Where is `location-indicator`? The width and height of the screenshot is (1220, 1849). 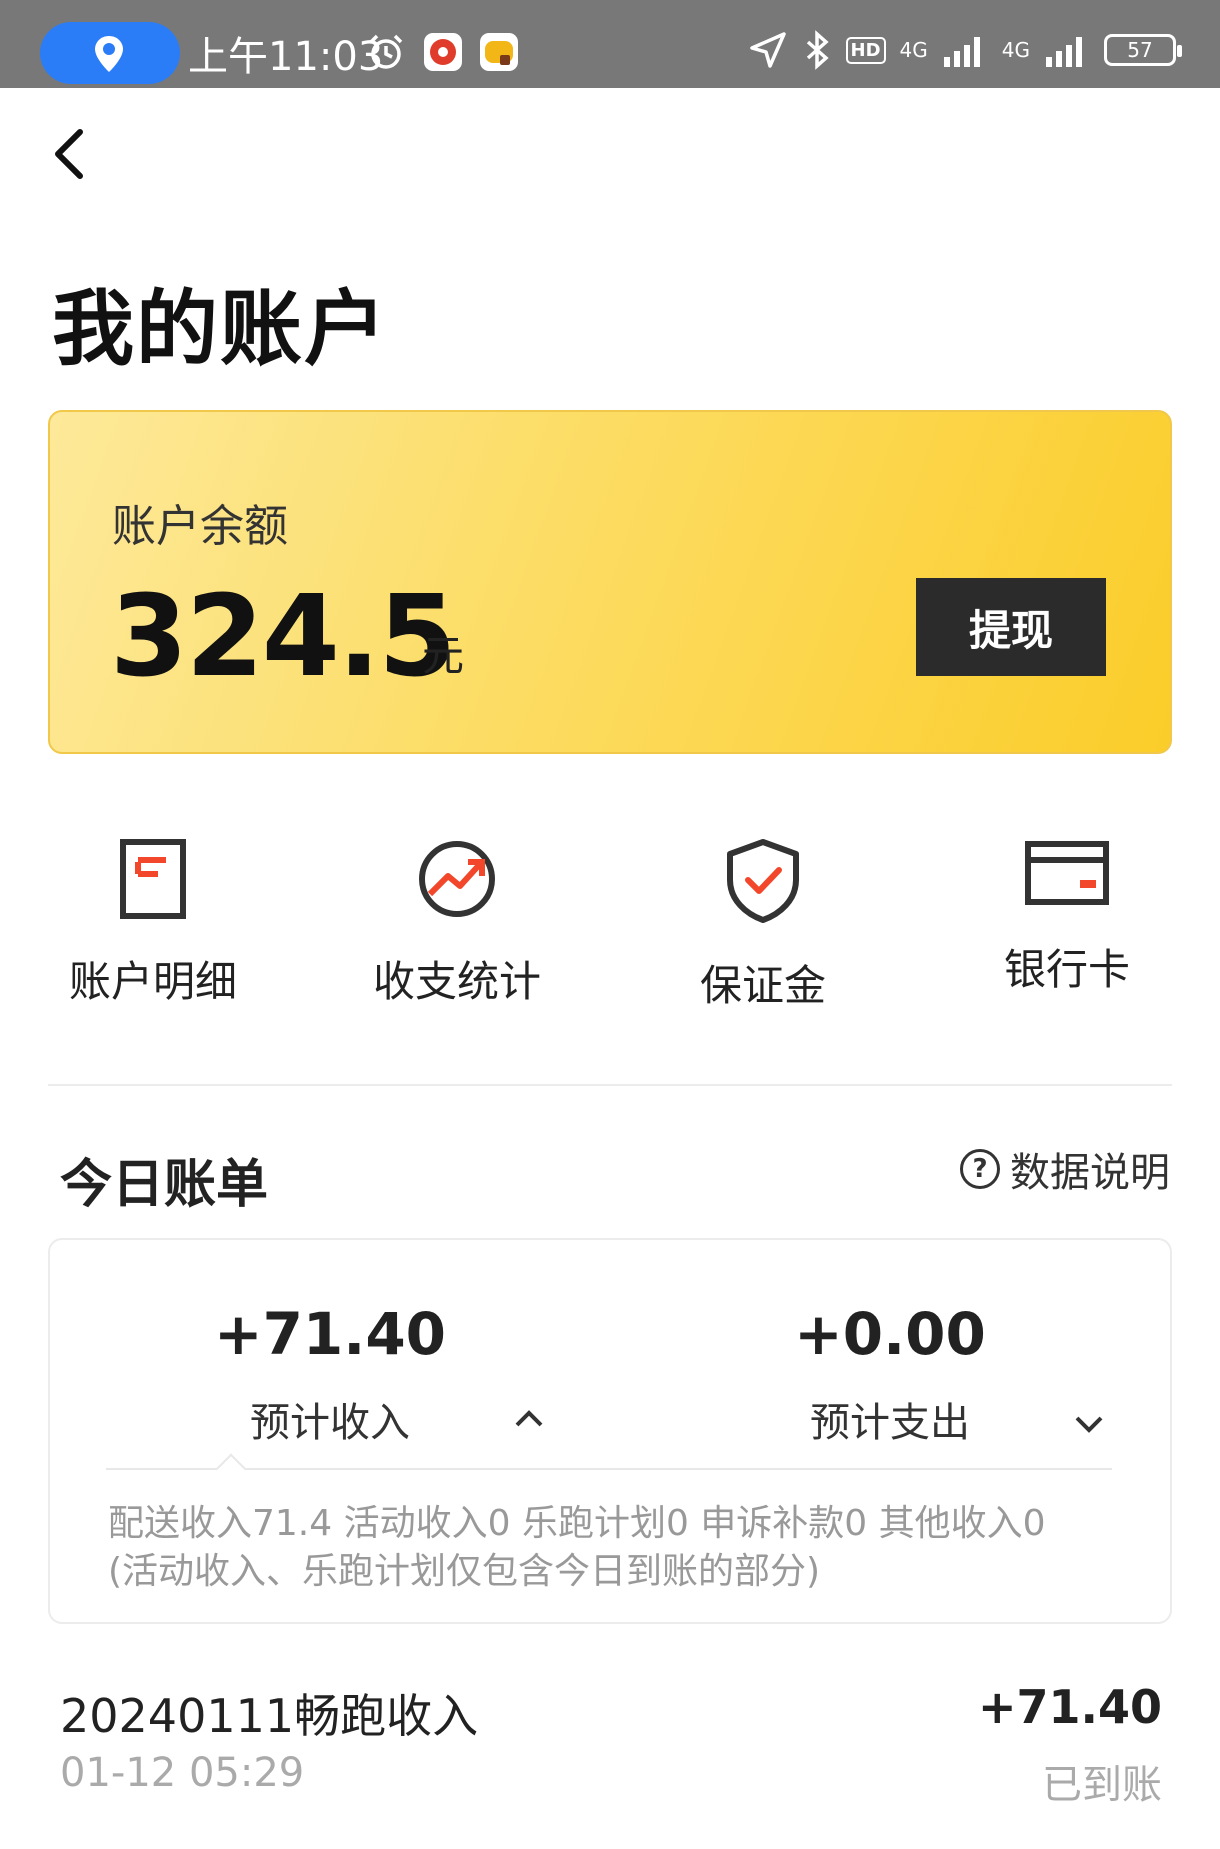
location-indicator is located at coordinates (110, 53).